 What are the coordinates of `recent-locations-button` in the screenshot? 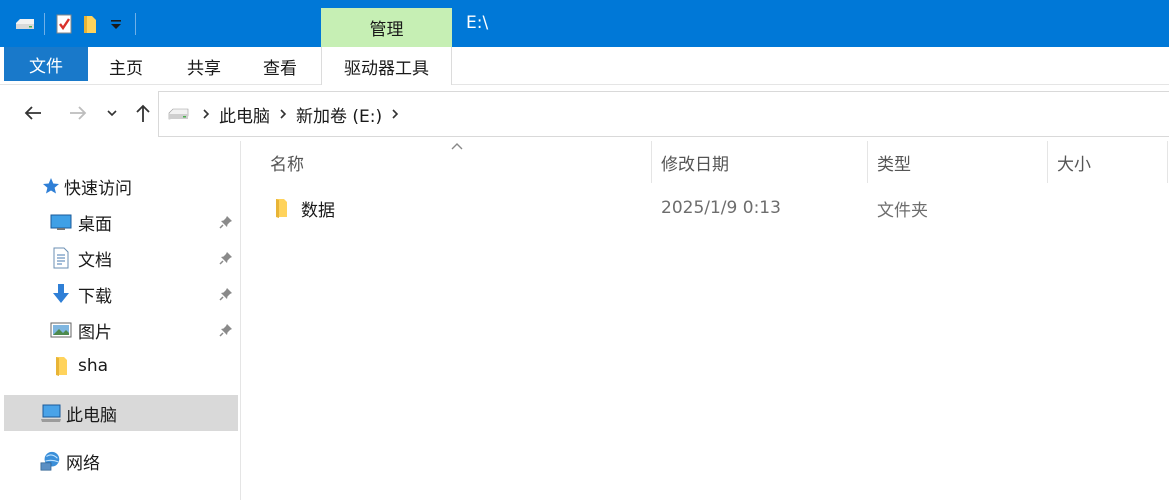 It's located at (112, 113).